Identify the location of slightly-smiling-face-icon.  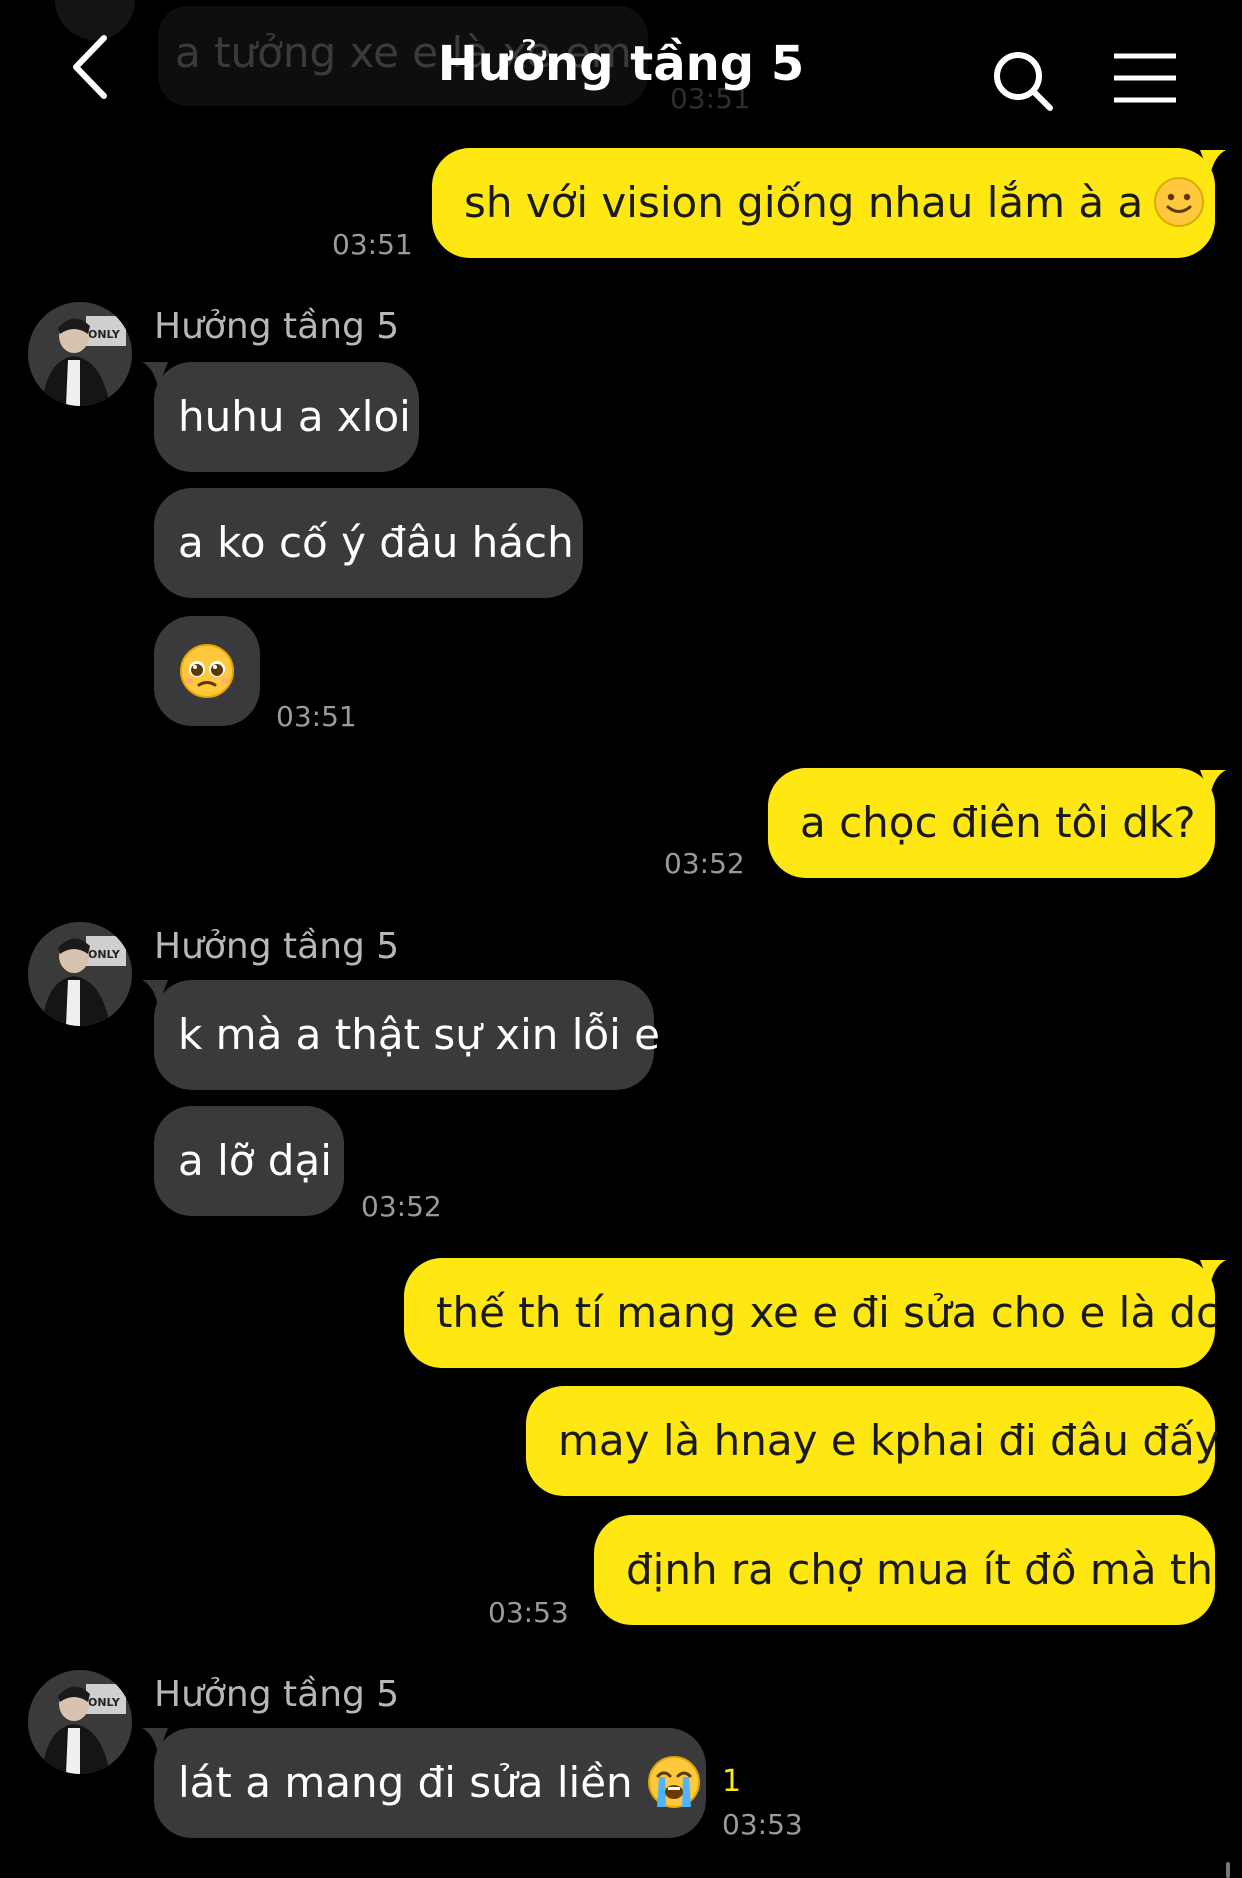
(1179, 201).